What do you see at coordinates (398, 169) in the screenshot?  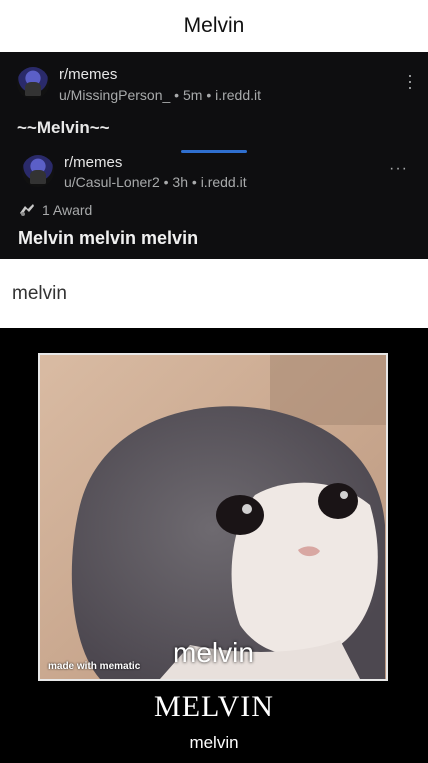 I see `horizontal-dots-icon: ···` at bounding box center [398, 169].